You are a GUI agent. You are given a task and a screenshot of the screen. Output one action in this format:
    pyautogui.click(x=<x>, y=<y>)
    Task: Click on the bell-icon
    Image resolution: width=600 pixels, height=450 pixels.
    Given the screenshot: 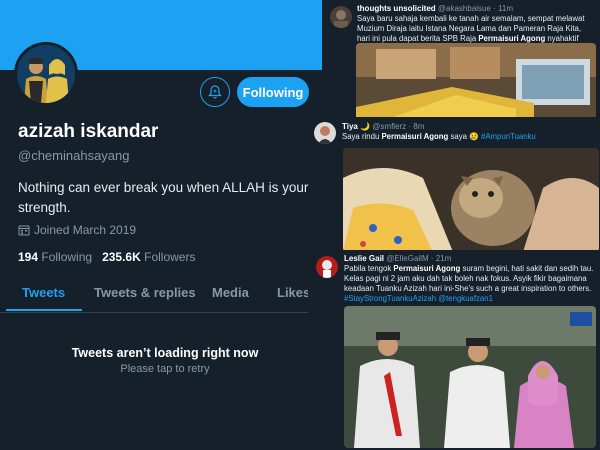 What is the action you would take?
    pyautogui.click(x=215, y=92)
    